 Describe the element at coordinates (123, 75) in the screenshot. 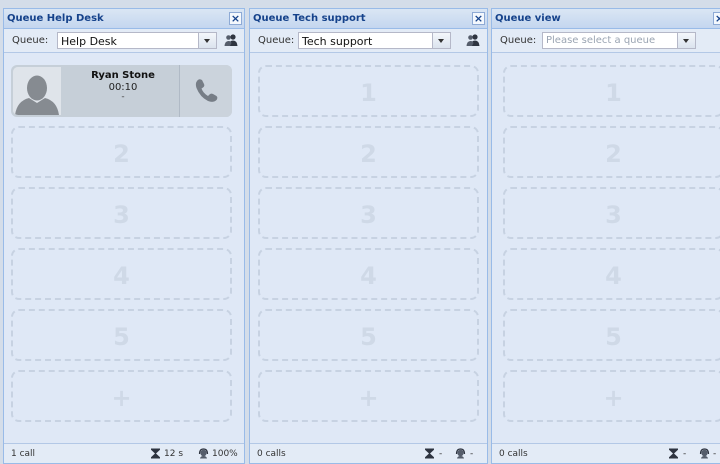

I see `caller-name: Ryan Stone` at that location.